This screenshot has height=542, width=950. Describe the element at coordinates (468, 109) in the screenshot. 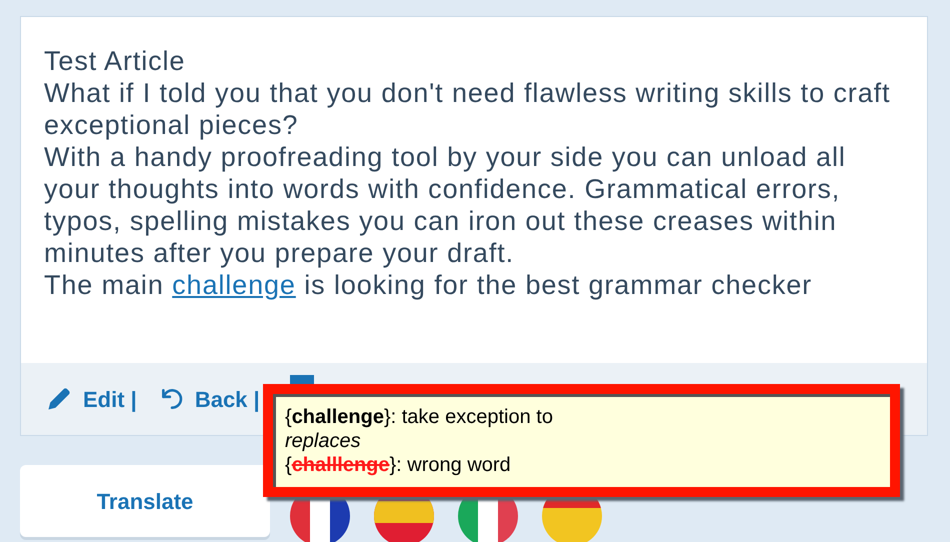

I see `paragraph: What if I told you that you don't need flawless writing skills to craft exceptional pieces?` at that location.